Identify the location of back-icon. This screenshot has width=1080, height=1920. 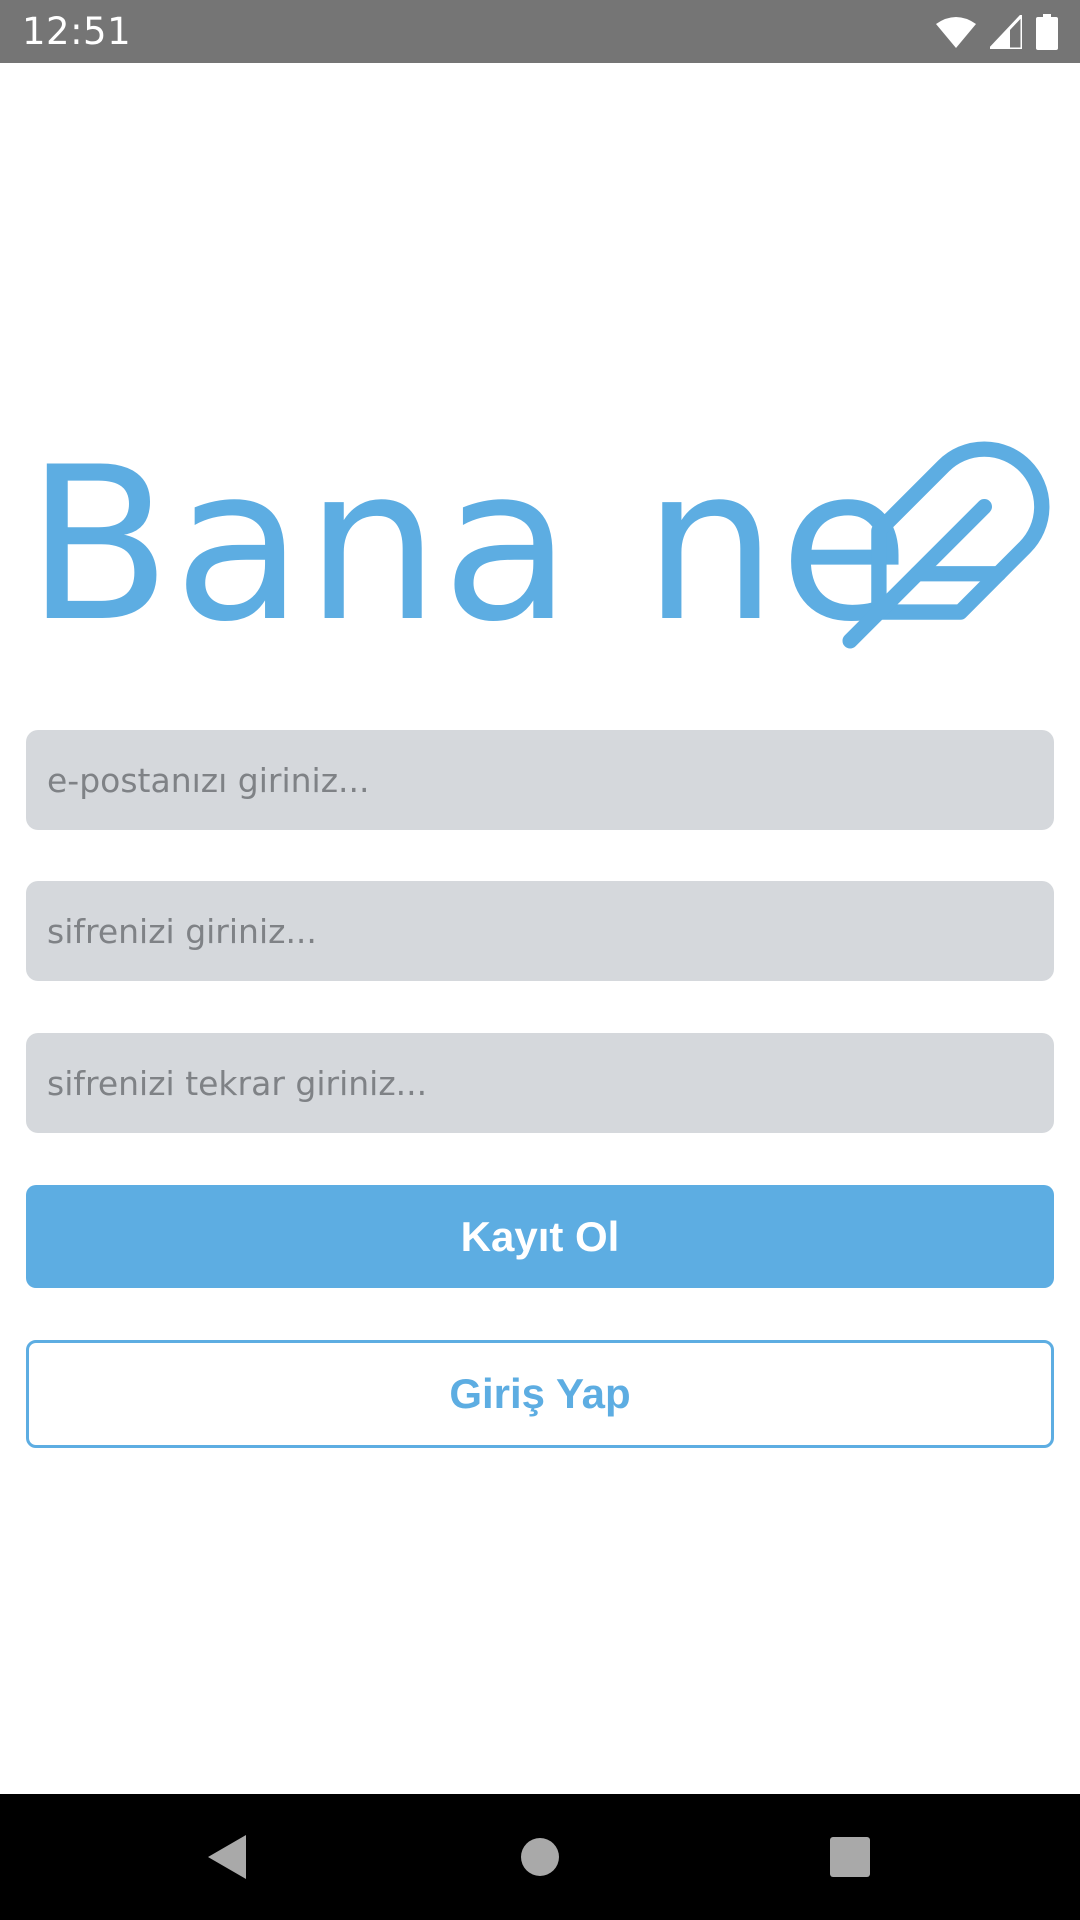
(227, 1857).